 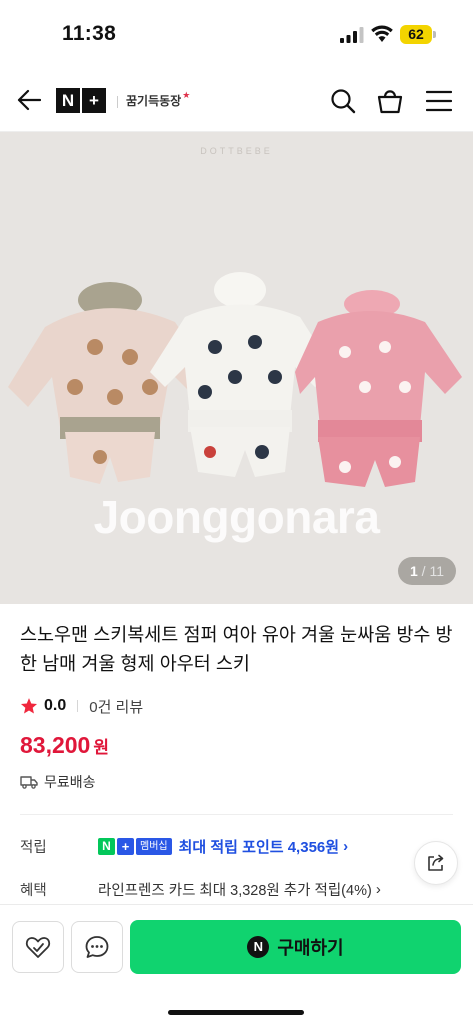 I want to click on benefit-label: 혜택, so click(x=33, y=891).